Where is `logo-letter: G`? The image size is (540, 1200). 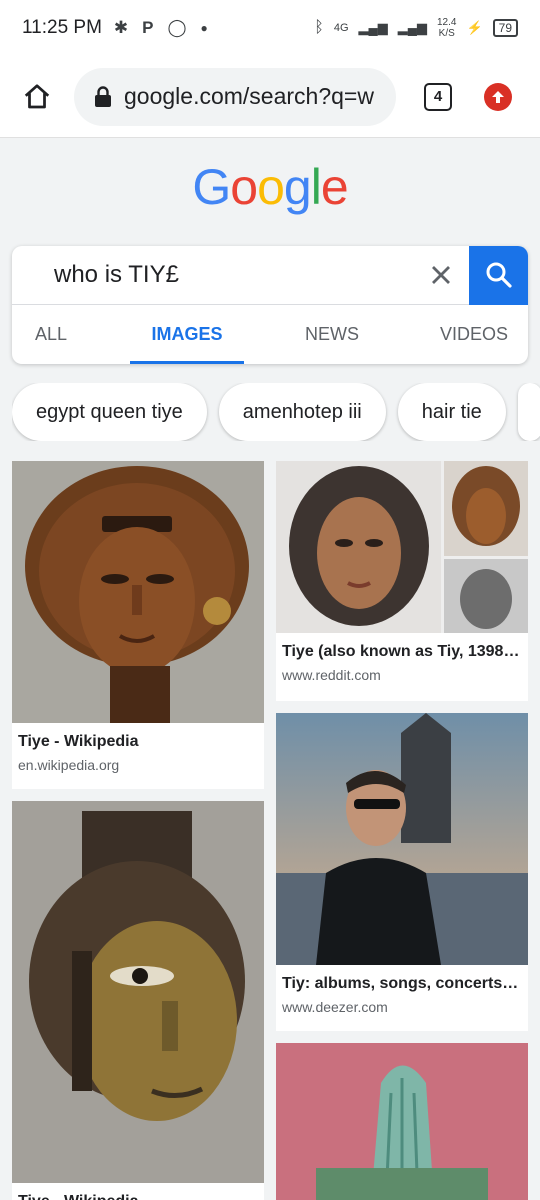 logo-letter: G is located at coordinates (211, 187).